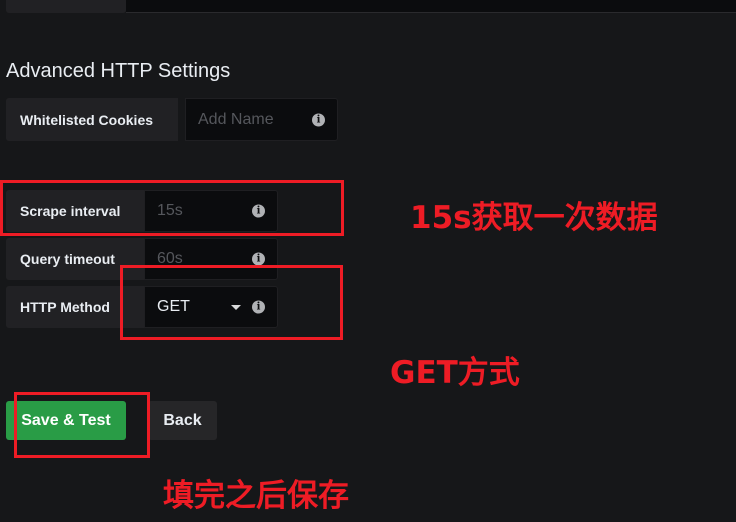 The height and width of the screenshot is (522, 736). I want to click on annotation-box-scrape, so click(172, 208).